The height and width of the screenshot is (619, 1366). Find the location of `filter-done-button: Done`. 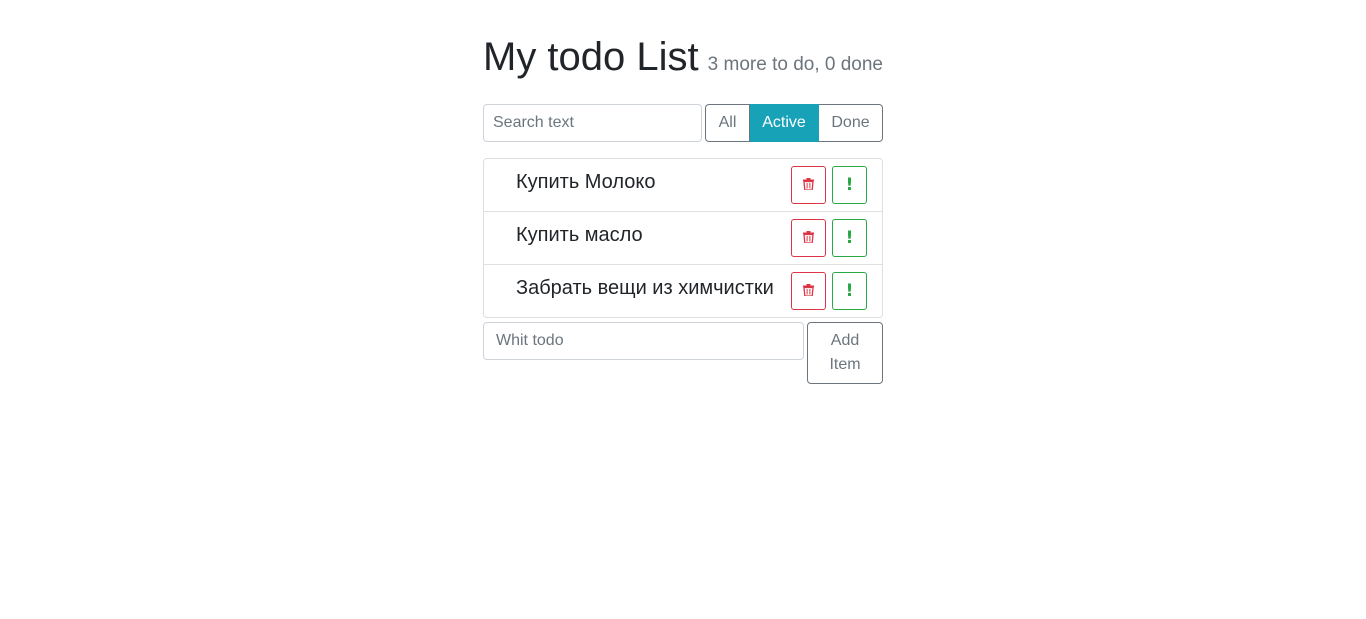

filter-done-button: Done is located at coordinates (851, 123).